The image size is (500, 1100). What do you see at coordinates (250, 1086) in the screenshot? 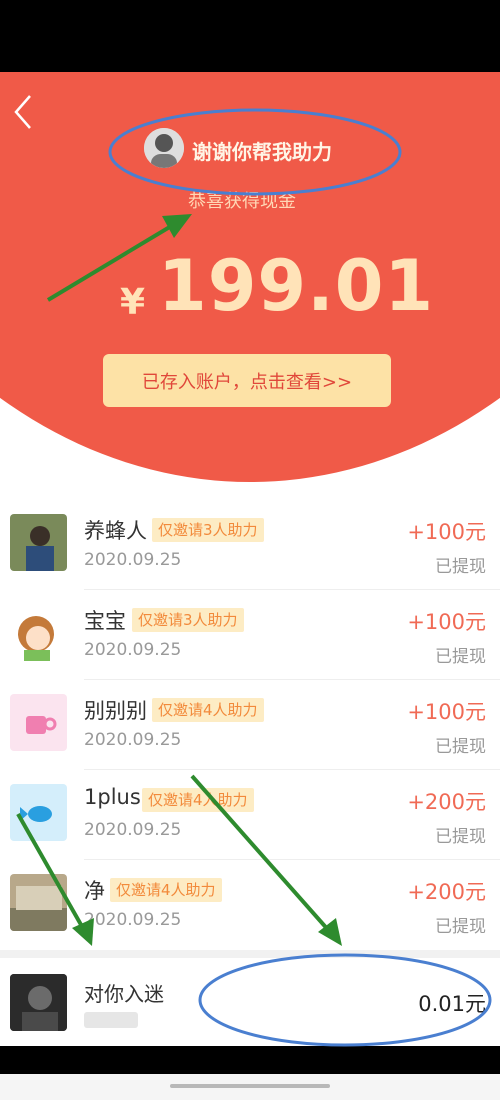
I see `home-indicator` at bounding box center [250, 1086].